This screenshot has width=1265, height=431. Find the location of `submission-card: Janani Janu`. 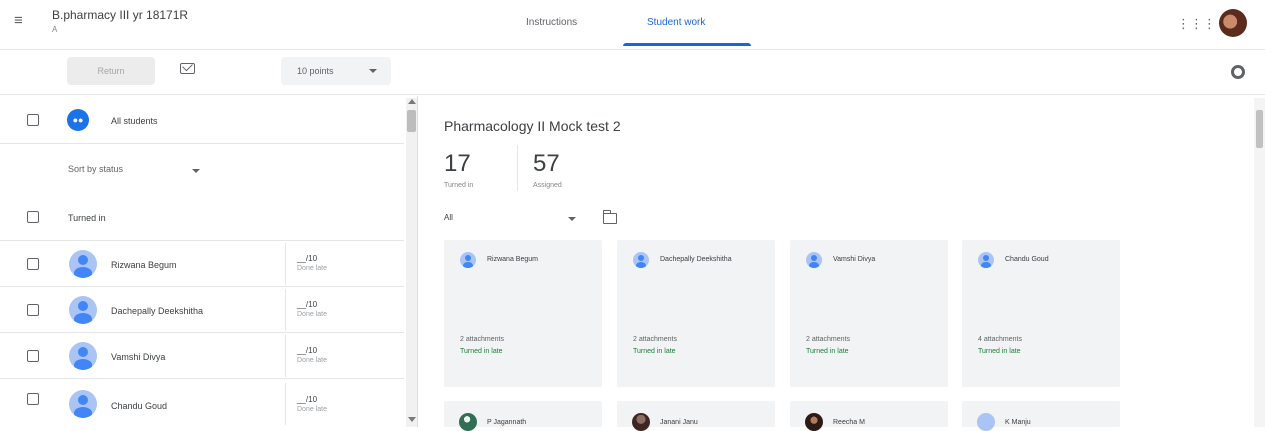

submission-card: Janani Janu is located at coordinates (696, 416).